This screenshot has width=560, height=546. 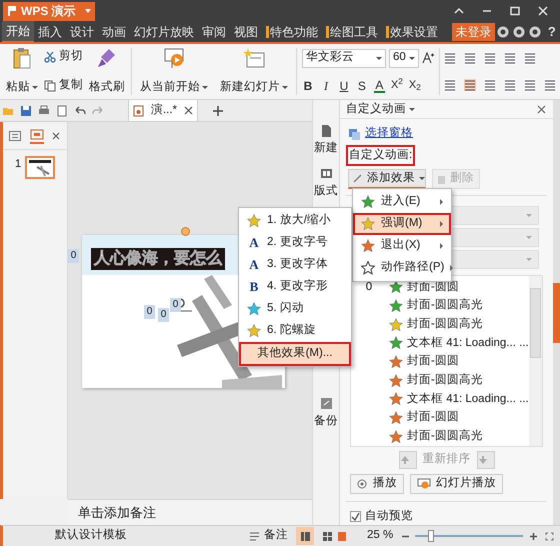 I want to click on auto-preview-label: 自动预览, so click(x=389, y=516).